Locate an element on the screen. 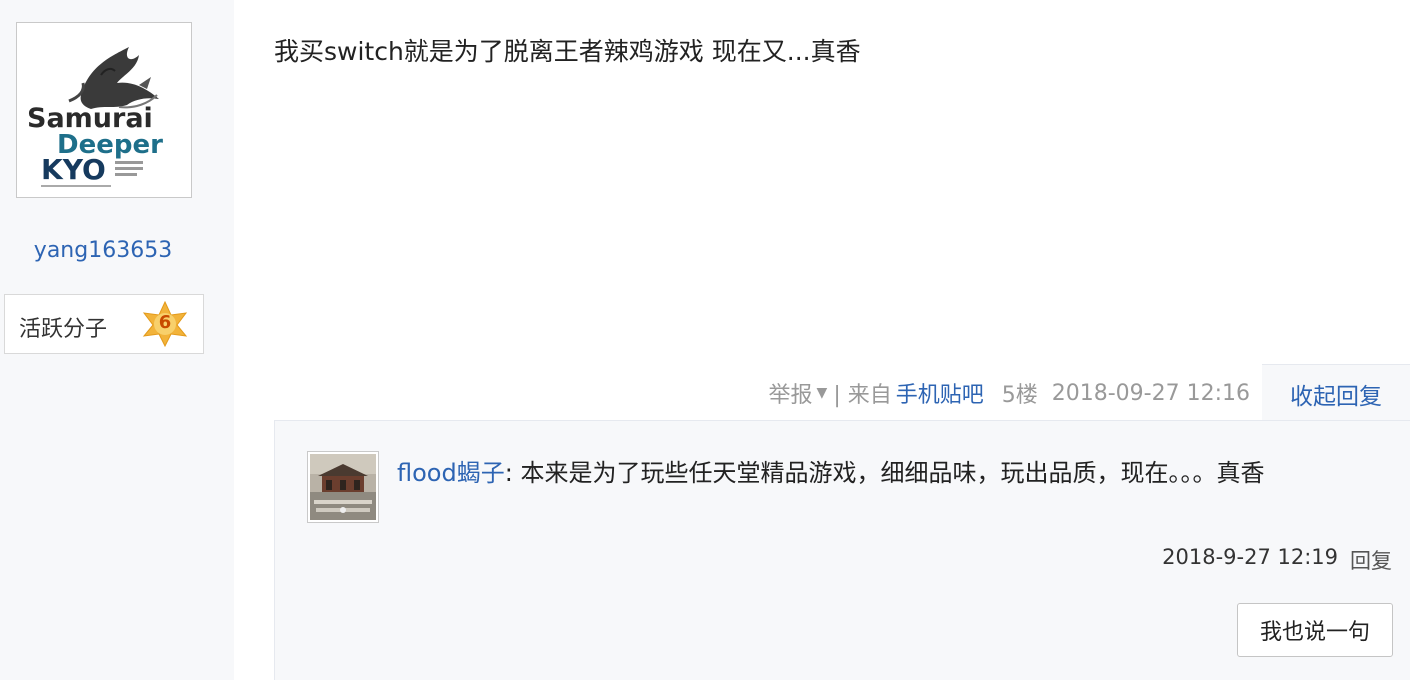 The image size is (1410, 680). post-tail: 举报 ▼ | 来自 手机贴吧 5楼 2018-09-27 12:16 is located at coordinates (975, 393).